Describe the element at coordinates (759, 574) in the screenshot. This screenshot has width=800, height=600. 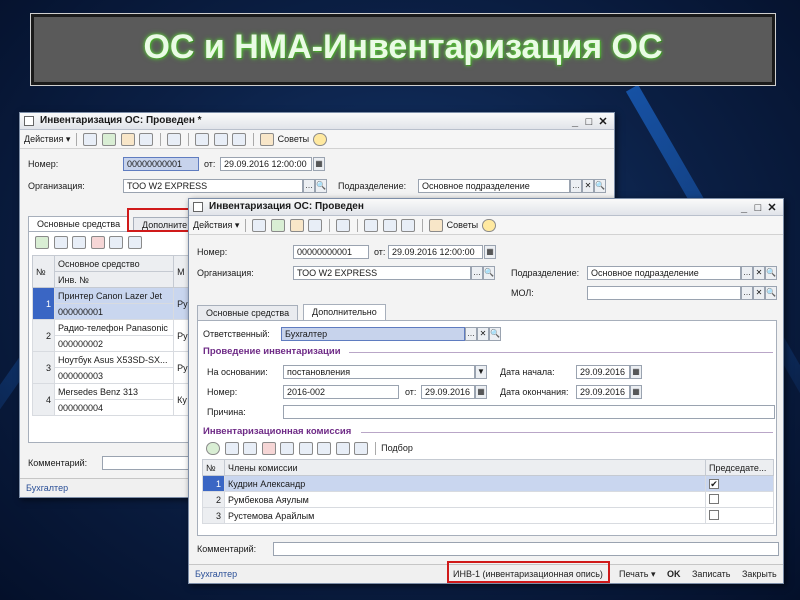
I see `close-button: Закрыть` at that location.